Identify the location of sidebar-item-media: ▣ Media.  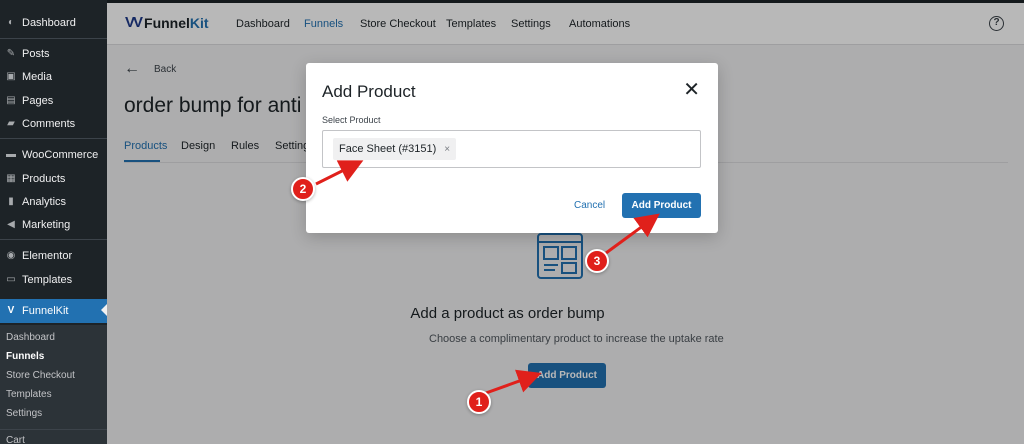
(53, 76).